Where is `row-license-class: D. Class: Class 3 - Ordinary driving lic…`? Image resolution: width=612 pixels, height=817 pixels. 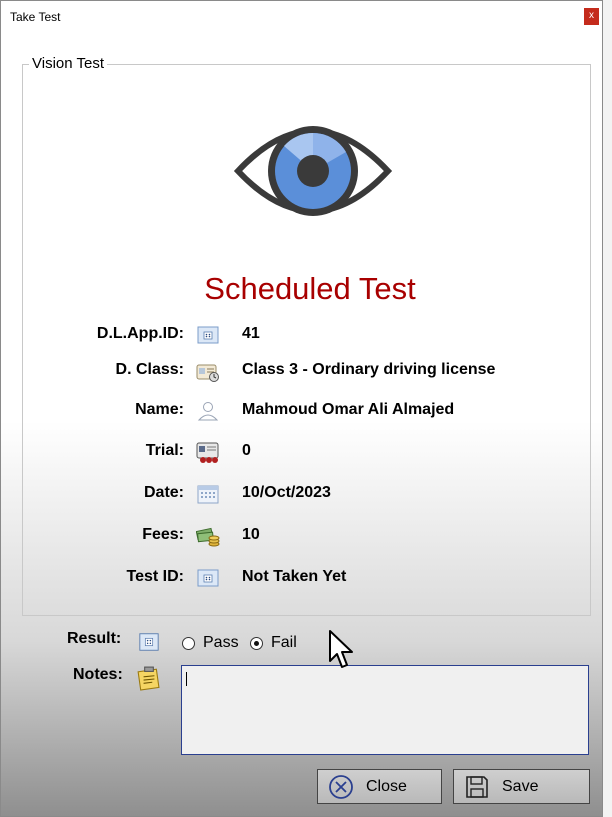 row-license-class: D. Class: Class 3 - Ordinary driving lic… is located at coordinates (306, 370).